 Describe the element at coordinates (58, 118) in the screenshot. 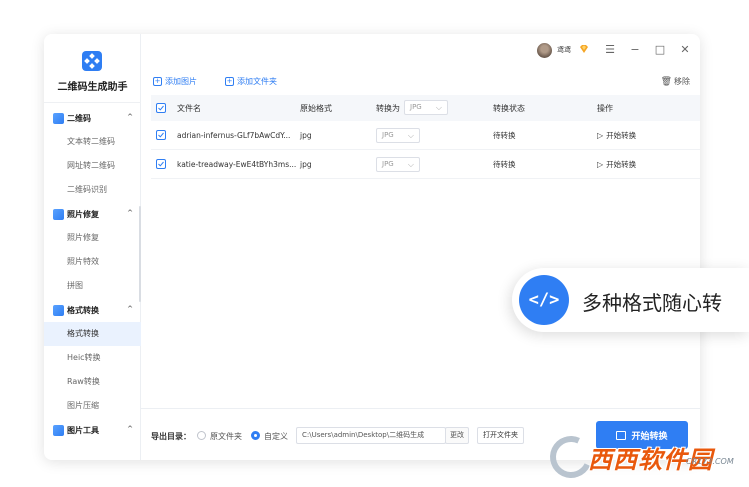

I see `qrcode-group-icon` at that location.